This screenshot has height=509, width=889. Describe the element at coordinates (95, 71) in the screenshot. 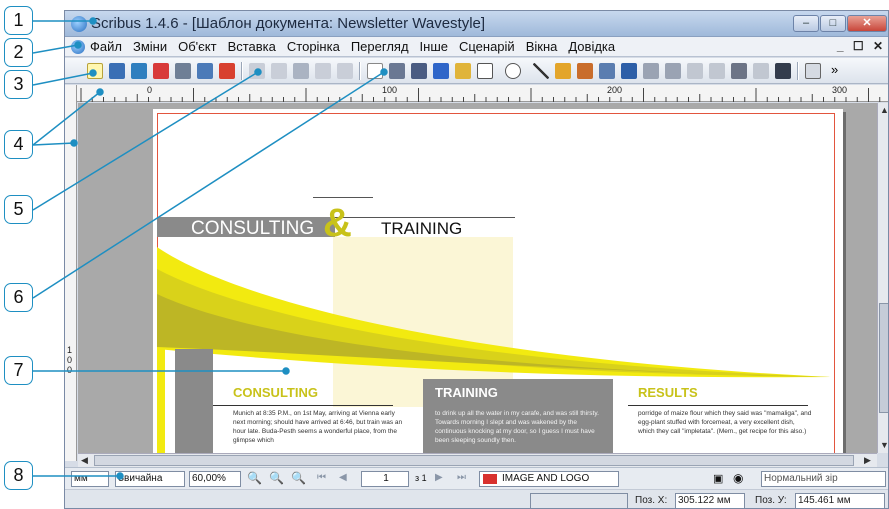

I see `new-doc-icon` at that location.